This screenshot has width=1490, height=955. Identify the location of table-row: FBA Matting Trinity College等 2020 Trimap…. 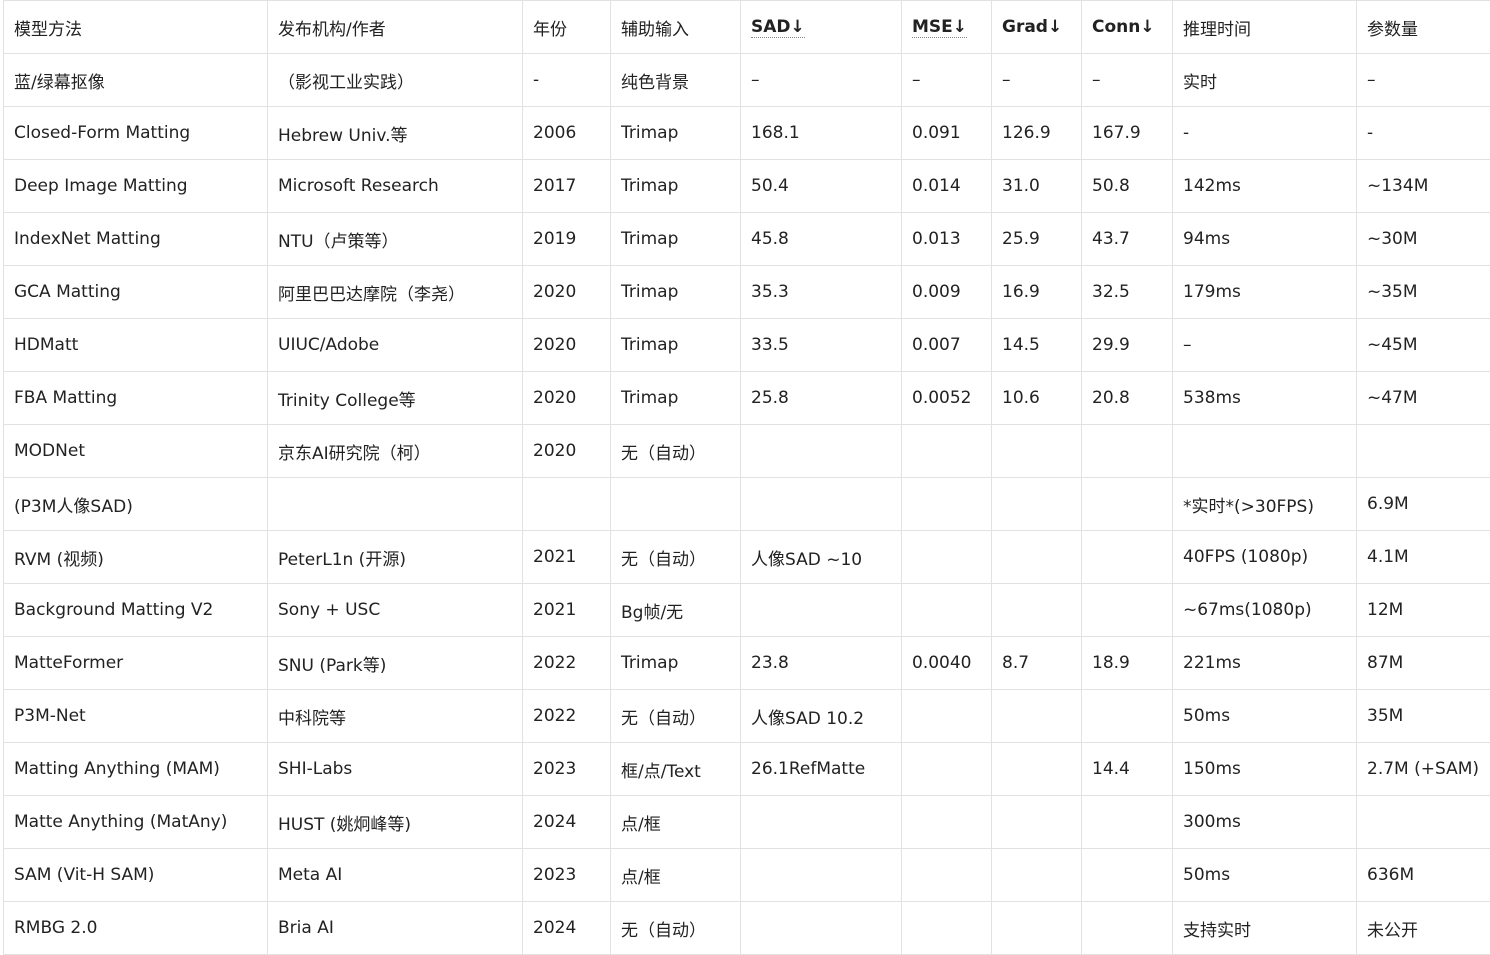
(747, 398).